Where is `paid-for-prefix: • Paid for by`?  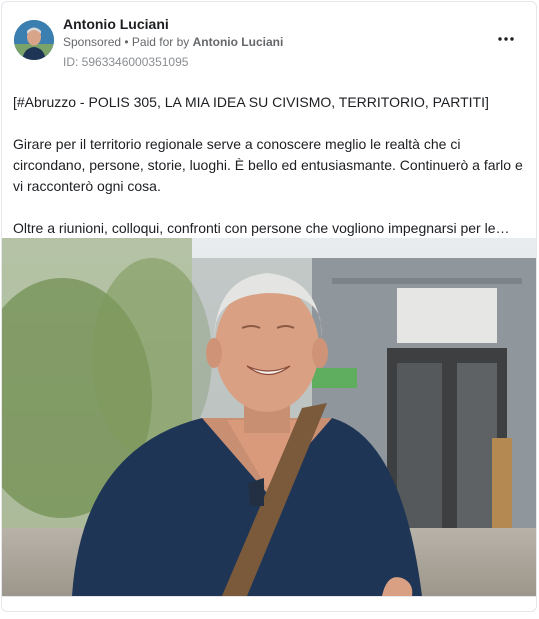 paid-for-prefix: • Paid for by is located at coordinates (157, 42).